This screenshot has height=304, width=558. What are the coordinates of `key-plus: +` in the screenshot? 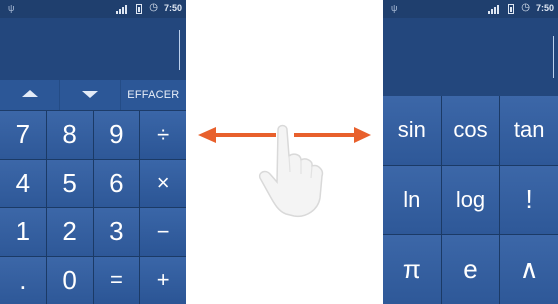 It's located at (163, 280).